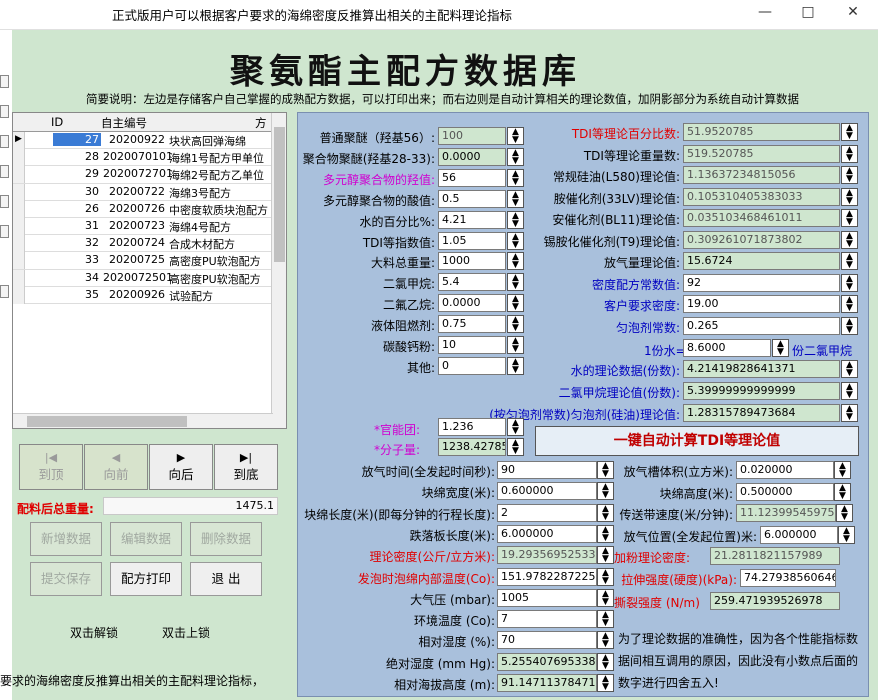 Image resolution: width=878 pixels, height=700 pixels. Describe the element at coordinates (775, 601) in the screenshot. I see `bottom-right-input: 259.471939526978` at that location.